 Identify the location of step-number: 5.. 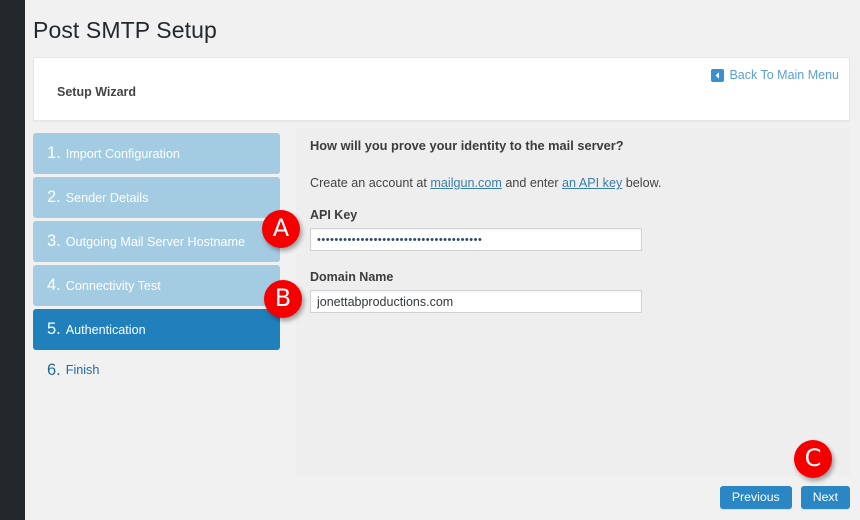
(54, 329).